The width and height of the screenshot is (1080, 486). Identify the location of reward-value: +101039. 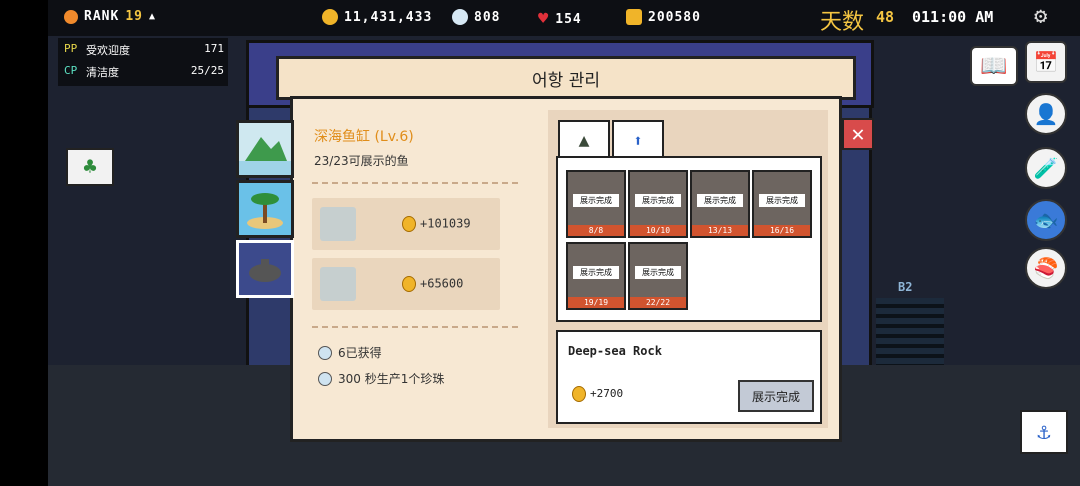
(436, 224).